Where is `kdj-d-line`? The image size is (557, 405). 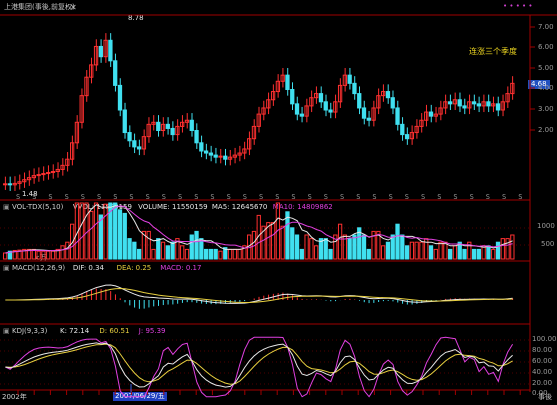
kdj-d-line is located at coordinates (259, 364).